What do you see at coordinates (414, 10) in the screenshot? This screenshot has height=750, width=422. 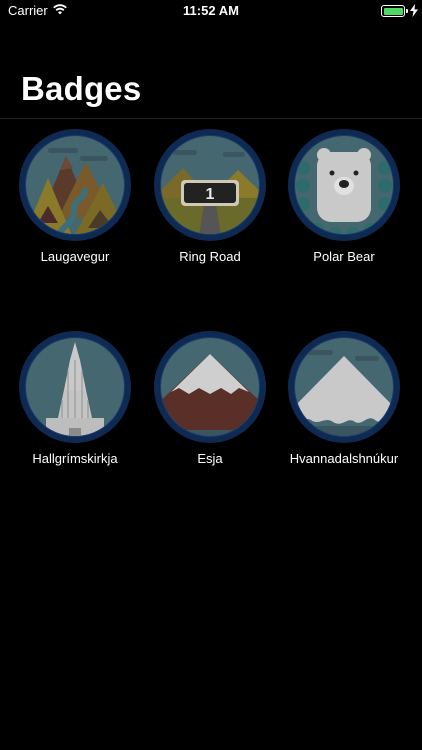 I see `charging-bolt-icon` at bounding box center [414, 10].